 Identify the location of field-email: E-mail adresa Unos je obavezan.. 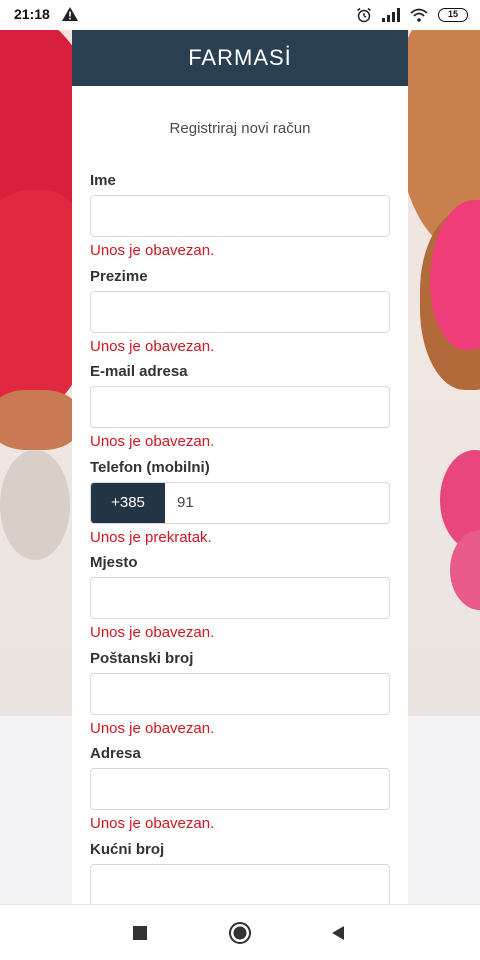
(240, 411).